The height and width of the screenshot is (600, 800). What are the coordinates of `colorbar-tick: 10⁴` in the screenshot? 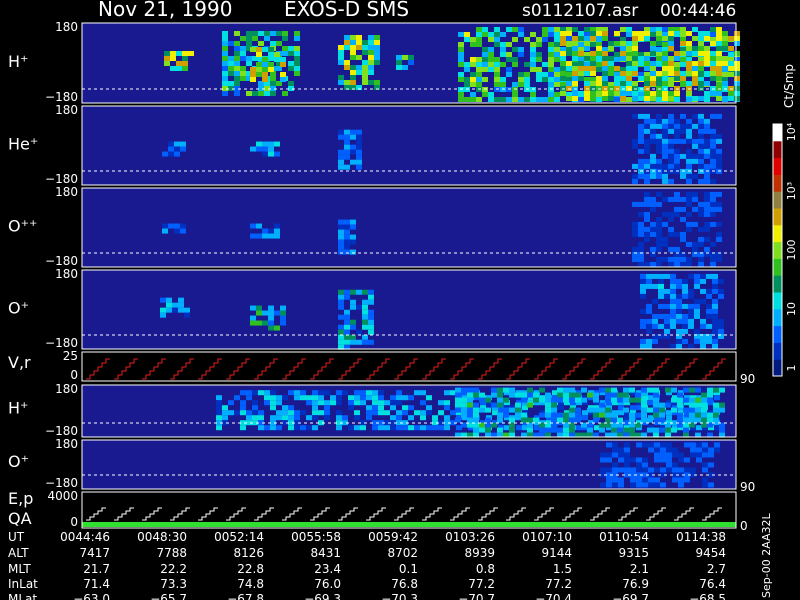 It's located at (791, 131).